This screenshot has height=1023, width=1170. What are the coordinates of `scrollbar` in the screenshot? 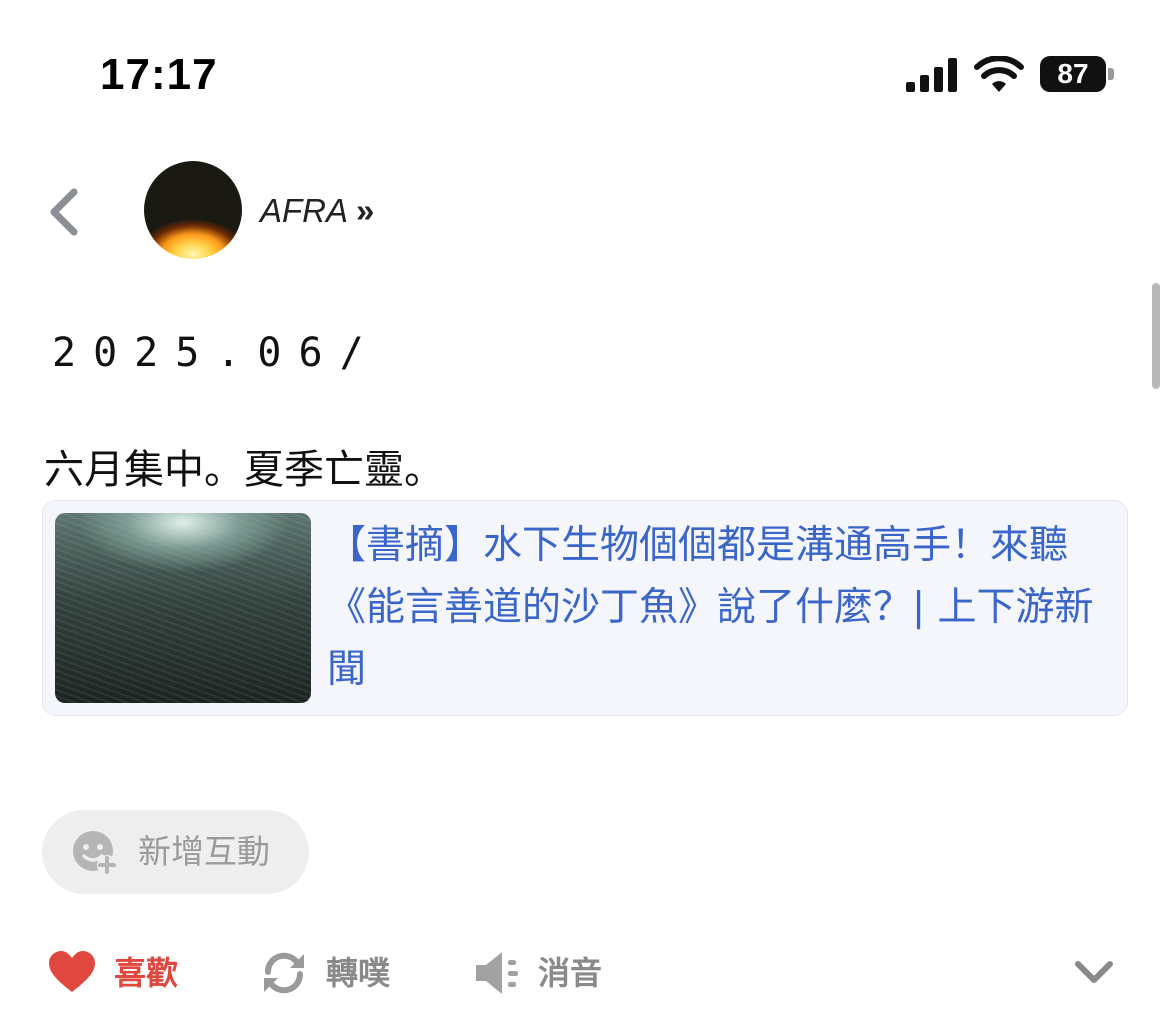 It's located at (1156, 336).